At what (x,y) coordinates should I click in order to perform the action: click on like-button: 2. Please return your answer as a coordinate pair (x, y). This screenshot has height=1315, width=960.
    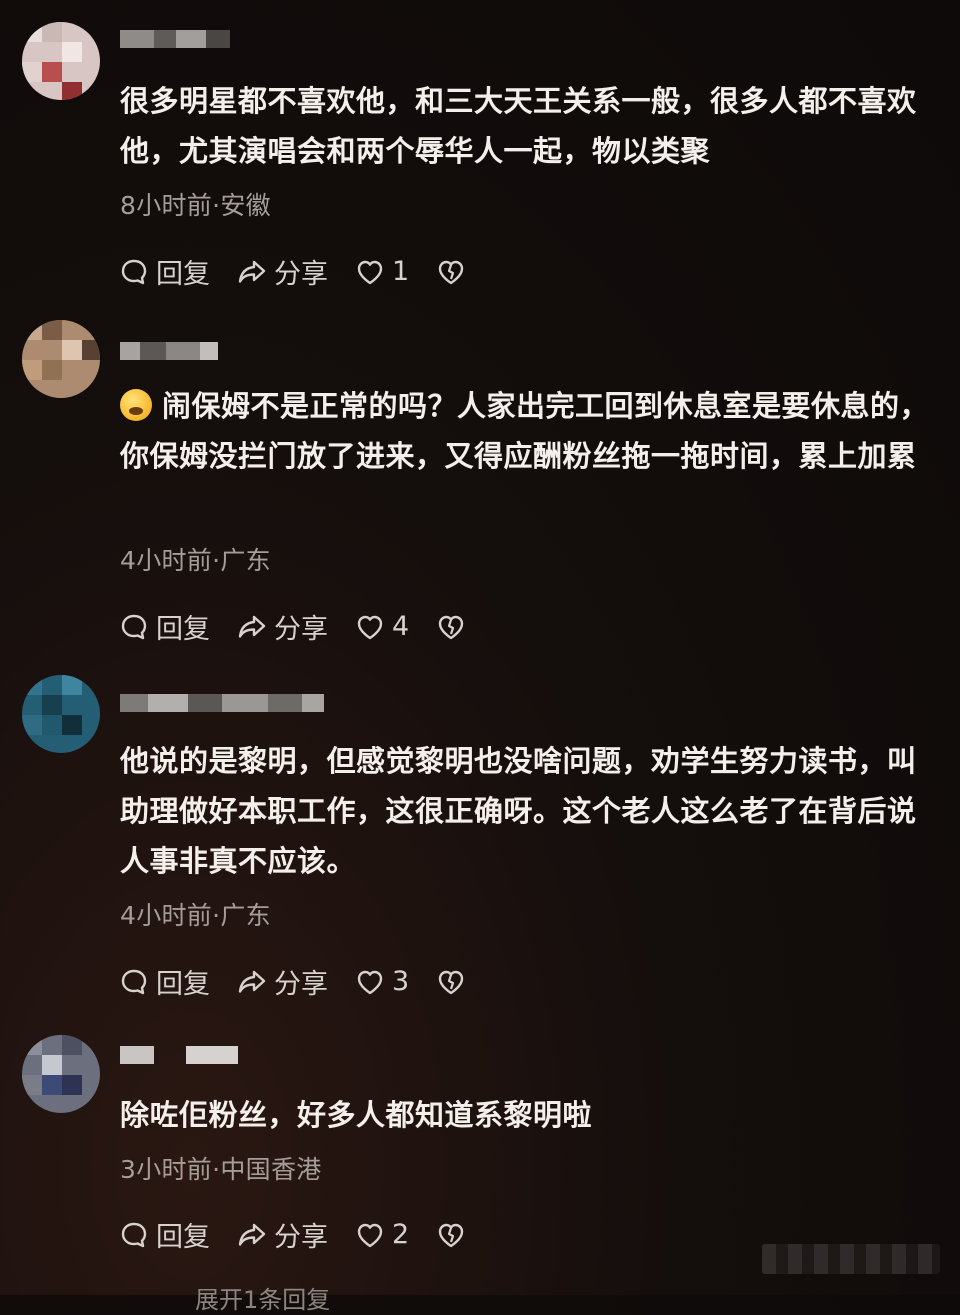
    Looking at the image, I should click on (381, 1235).